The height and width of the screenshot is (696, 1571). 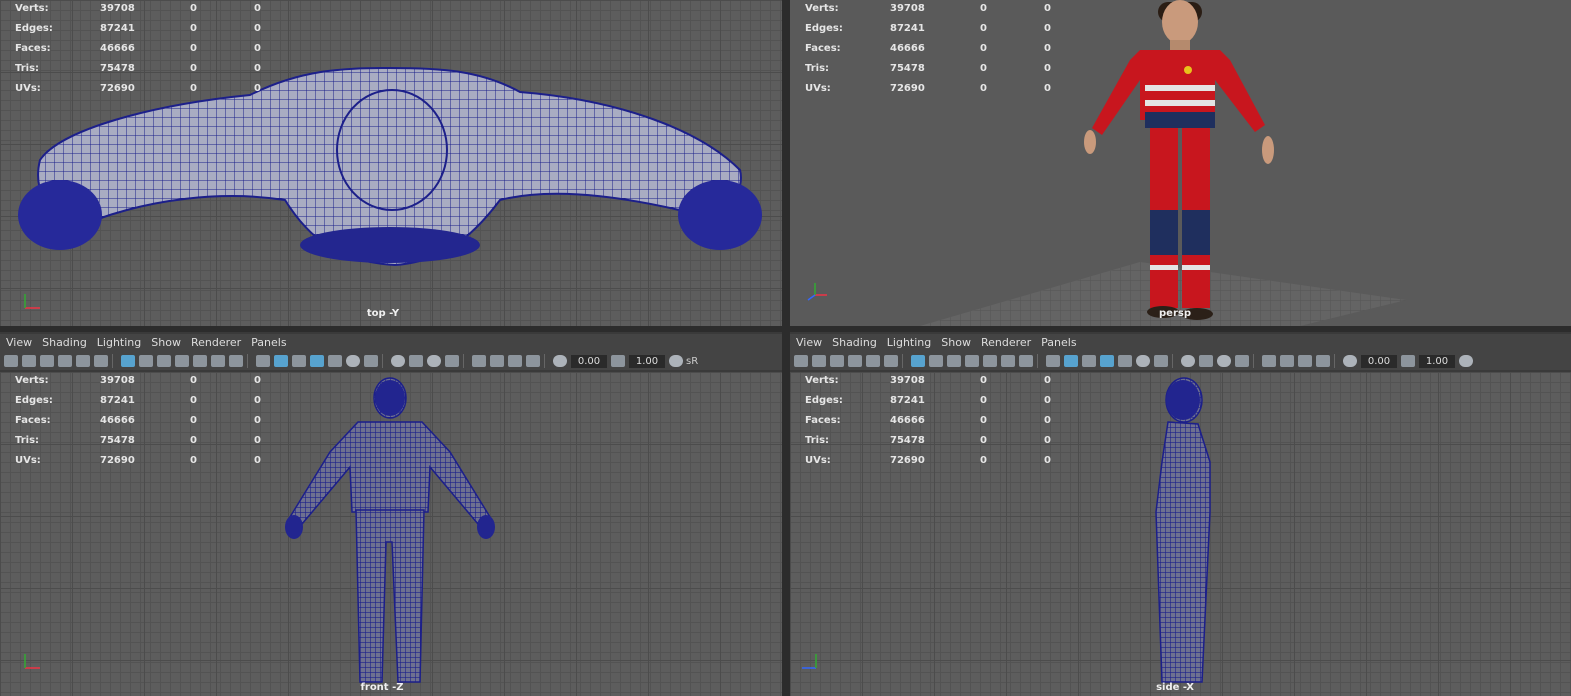 What do you see at coordinates (117, 400) in the screenshot?
I see `hud-total: 87241` at bounding box center [117, 400].